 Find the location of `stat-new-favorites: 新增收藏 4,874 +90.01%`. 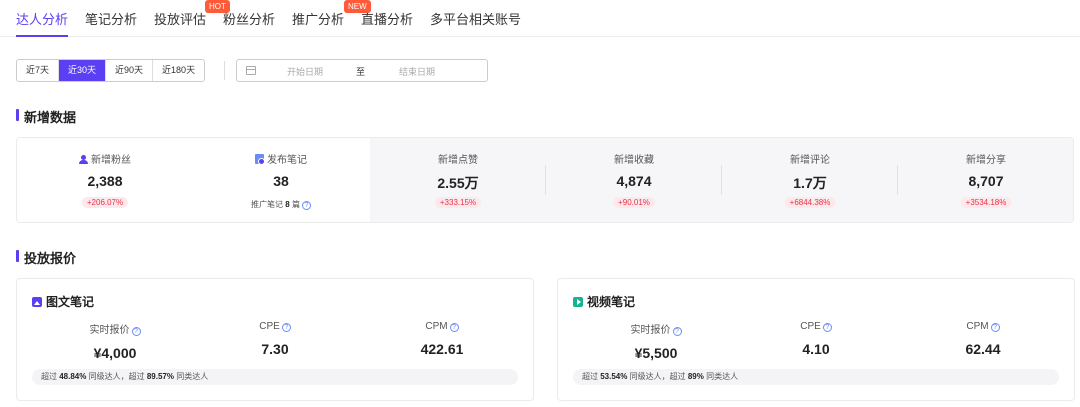

stat-new-favorites: 新增收藏 4,874 +90.01% is located at coordinates (634, 180).